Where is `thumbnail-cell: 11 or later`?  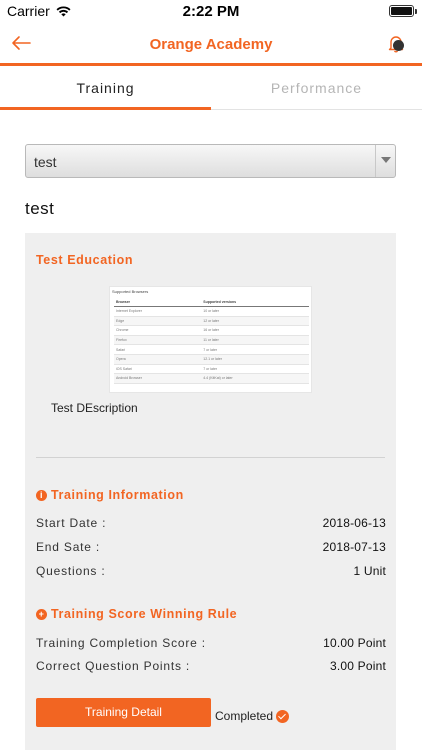
thumbnail-cell: 11 or later is located at coordinates (255, 340).